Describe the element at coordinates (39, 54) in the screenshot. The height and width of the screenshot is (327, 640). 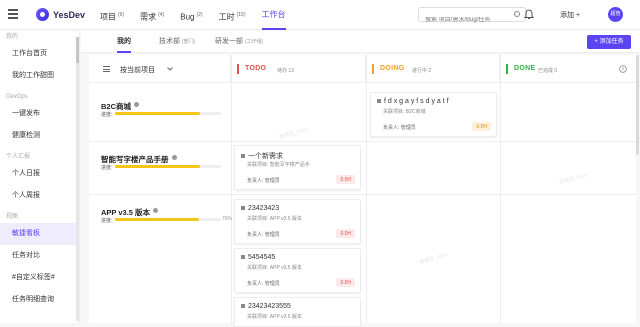
I see `sidebar-item-workbench-home: 工作台首页` at that location.